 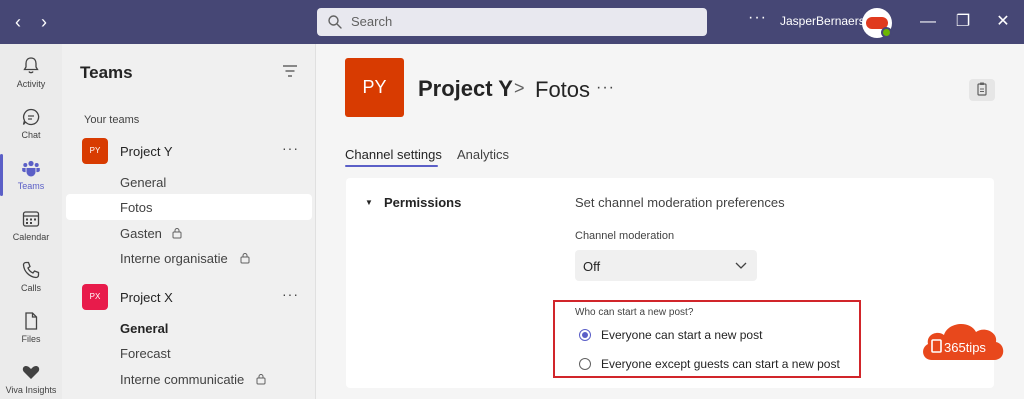 What do you see at coordinates (95, 151) in the screenshot?
I see `team-avatar: PY` at bounding box center [95, 151].